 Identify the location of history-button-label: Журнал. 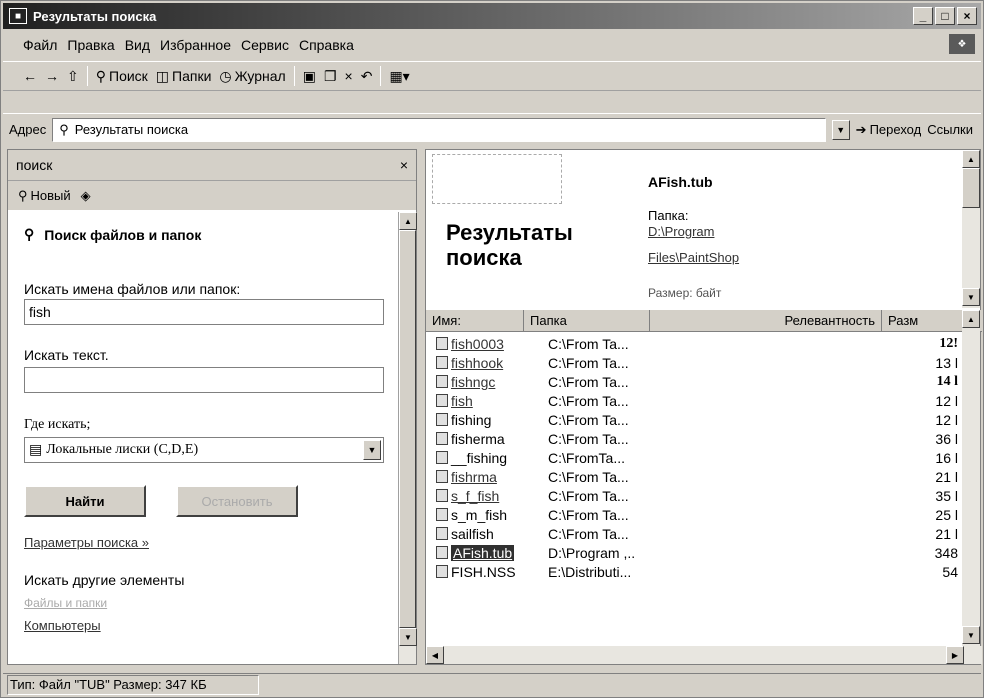
(260, 76).